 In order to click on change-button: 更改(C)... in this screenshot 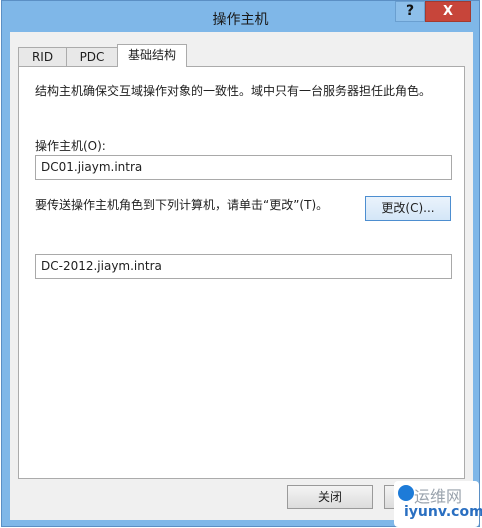, I will do `click(408, 208)`.